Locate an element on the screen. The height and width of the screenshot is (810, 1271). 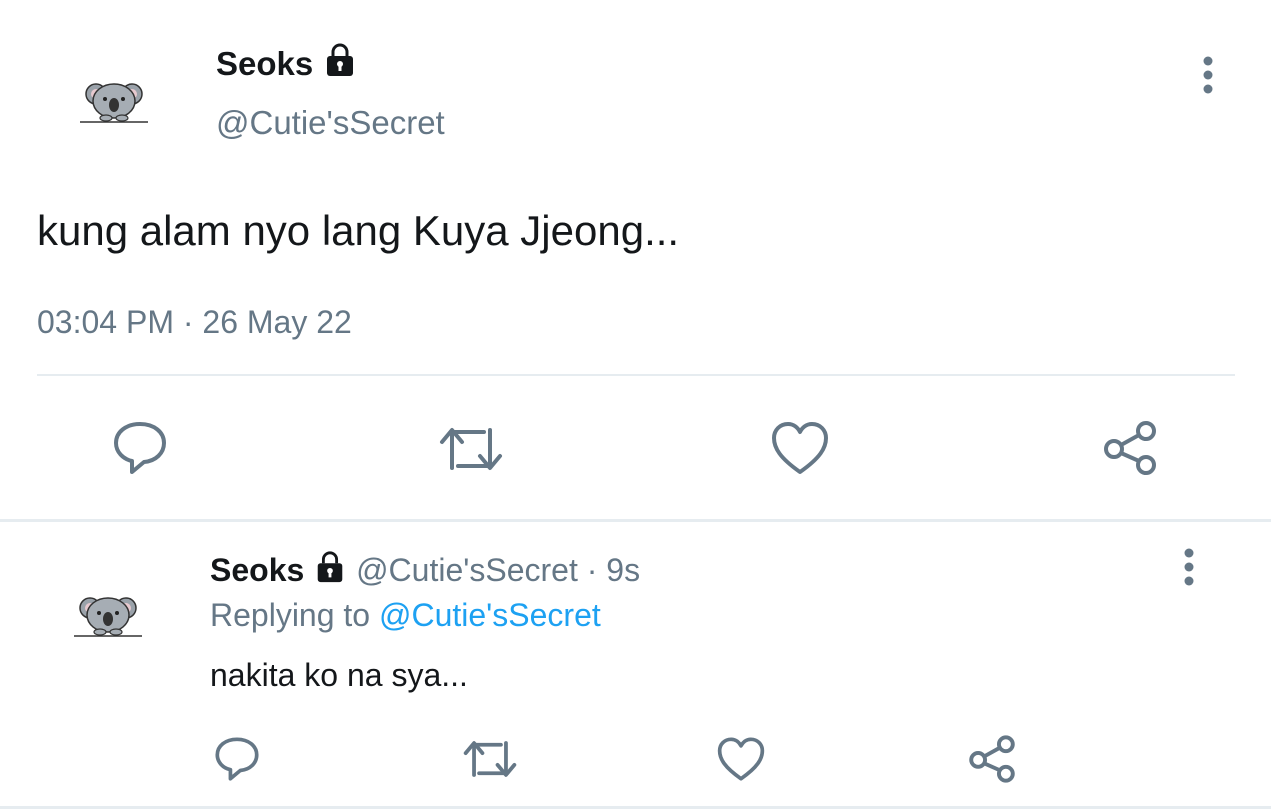
replying-to: Replying to @Cutie'sSecret is located at coordinates (405, 615).